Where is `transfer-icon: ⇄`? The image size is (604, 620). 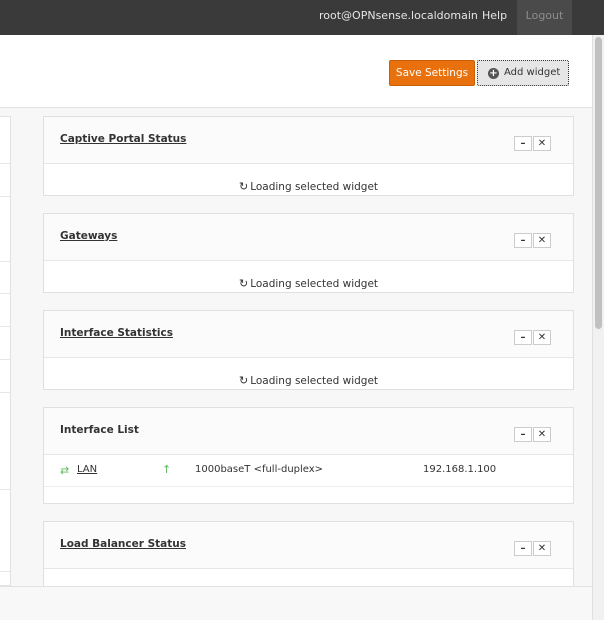
transfer-icon: ⇄ is located at coordinates (65, 470).